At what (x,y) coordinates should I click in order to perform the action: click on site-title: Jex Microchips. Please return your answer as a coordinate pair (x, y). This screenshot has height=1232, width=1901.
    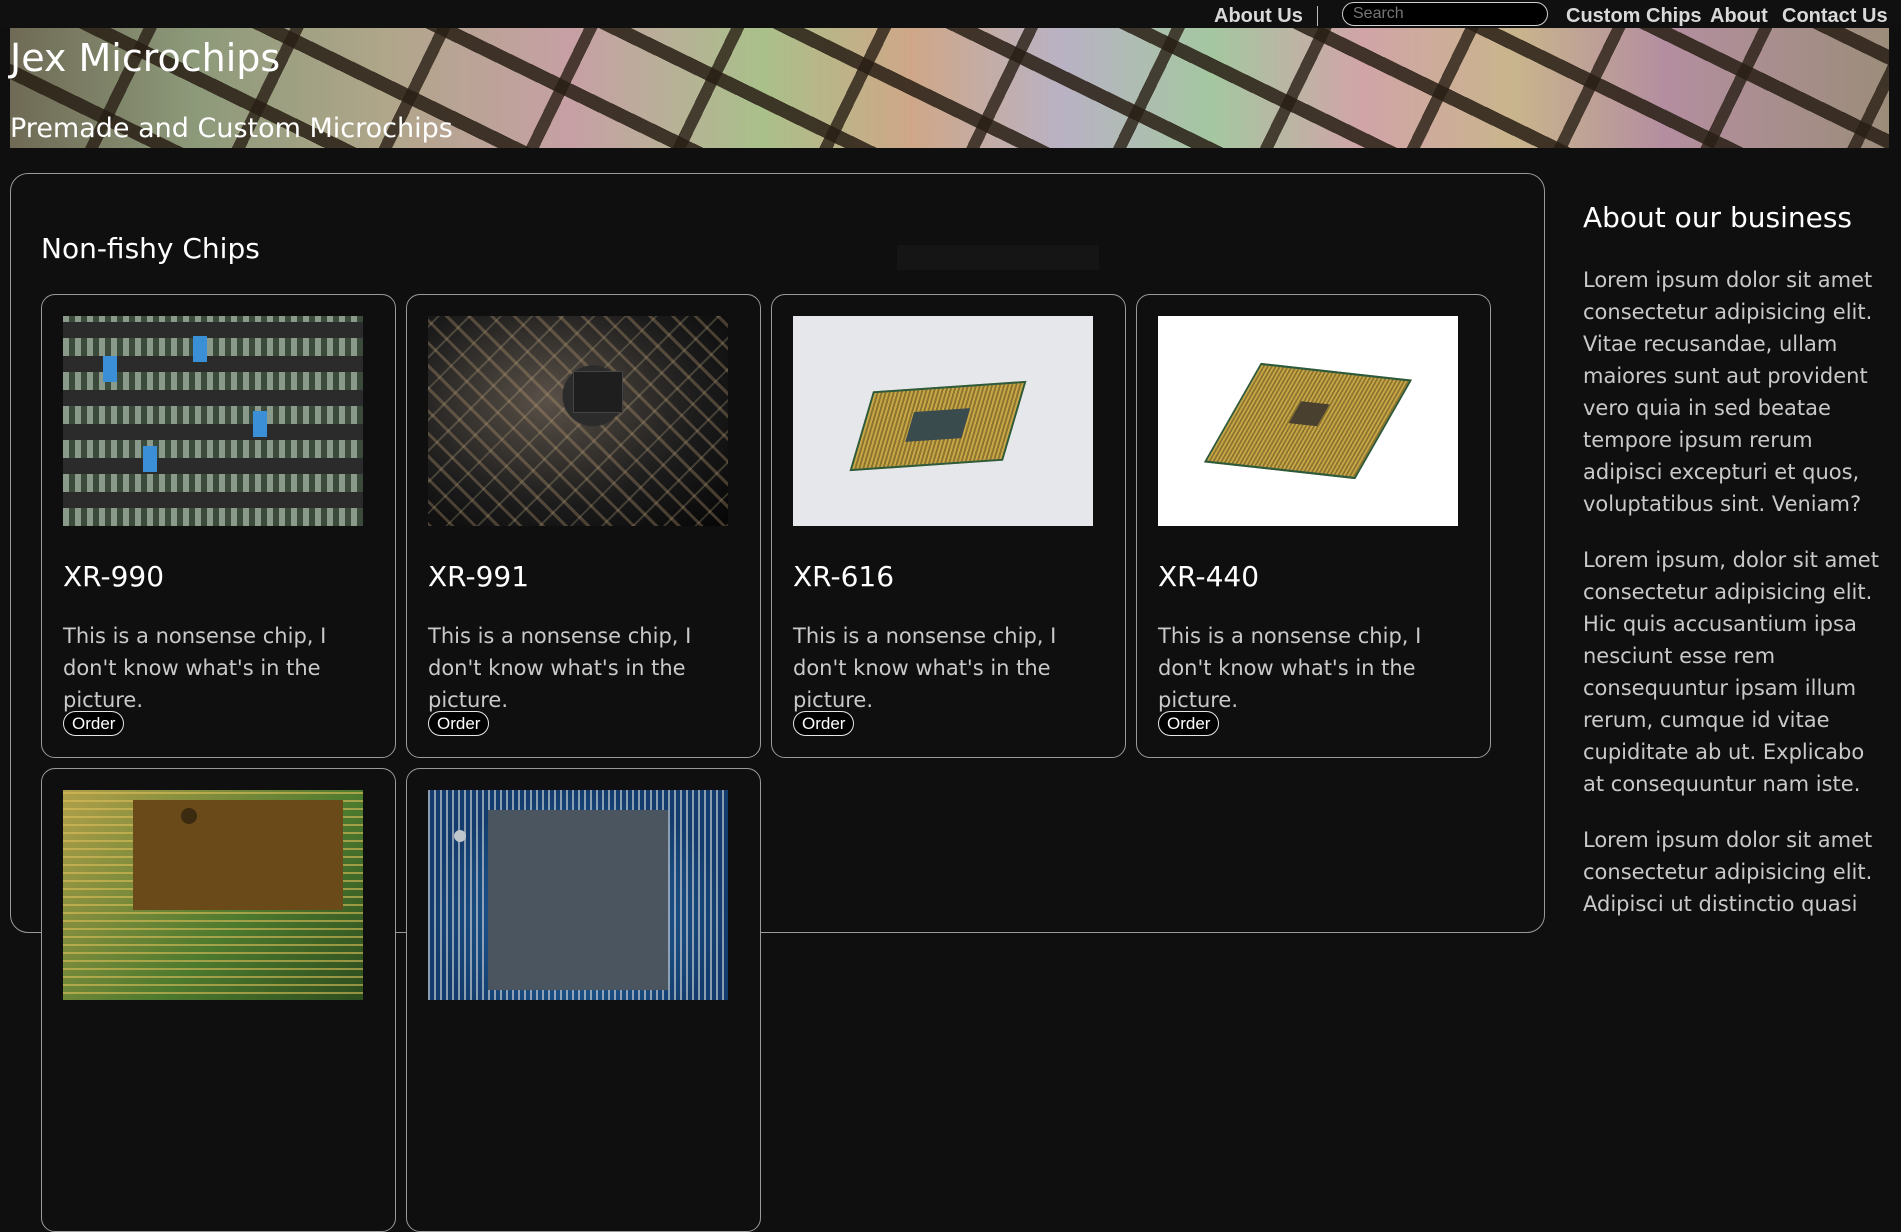
    Looking at the image, I should click on (145, 58).